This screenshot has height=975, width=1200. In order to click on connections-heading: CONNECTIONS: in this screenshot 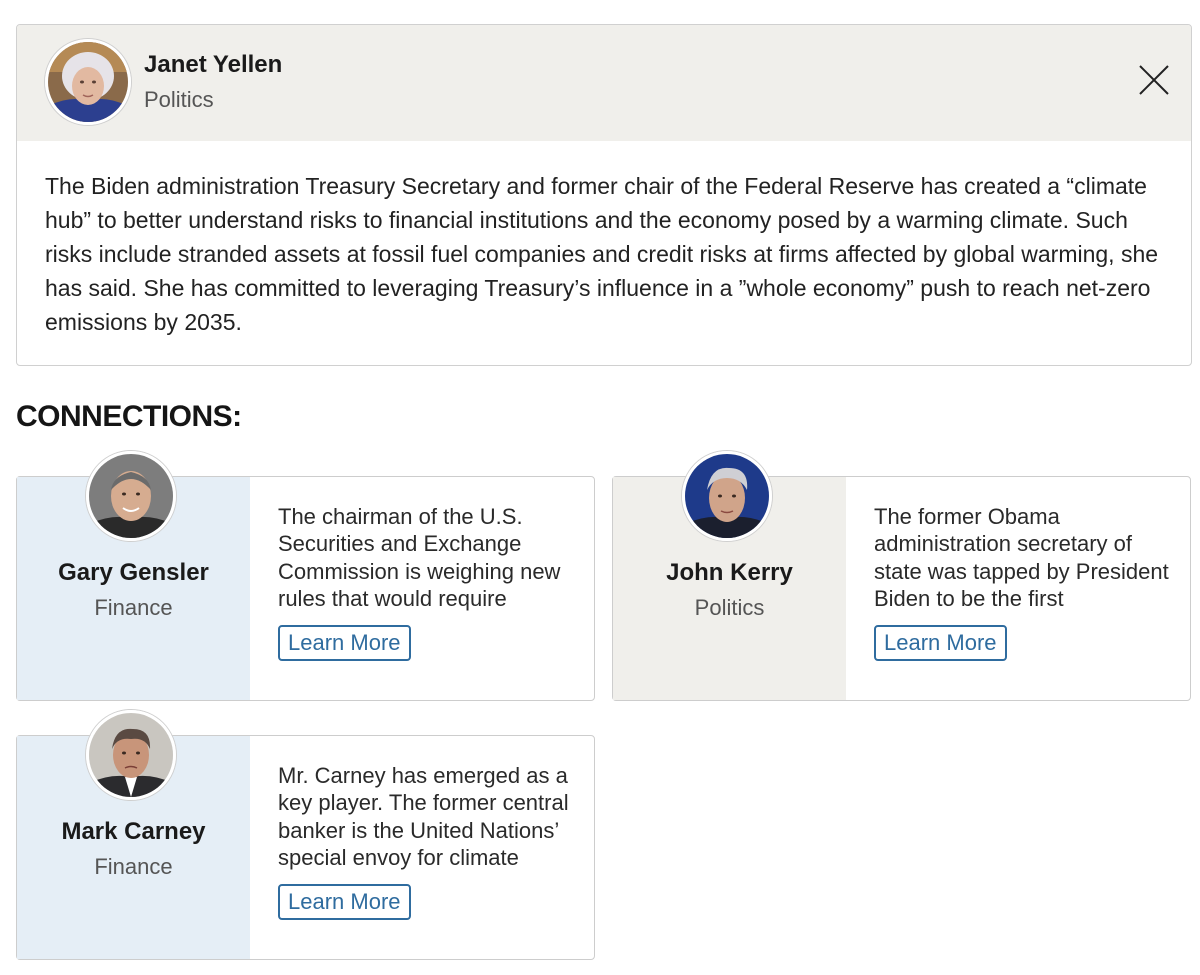, I will do `click(129, 416)`.